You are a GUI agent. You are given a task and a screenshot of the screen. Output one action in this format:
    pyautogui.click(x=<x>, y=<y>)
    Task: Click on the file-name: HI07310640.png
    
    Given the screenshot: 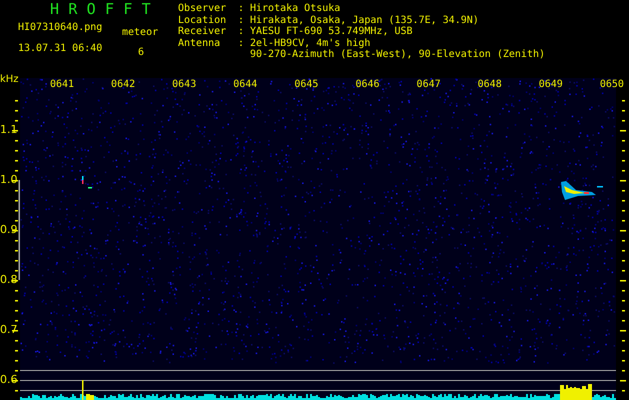 What is the action you would take?
    pyautogui.click(x=61, y=27)
    